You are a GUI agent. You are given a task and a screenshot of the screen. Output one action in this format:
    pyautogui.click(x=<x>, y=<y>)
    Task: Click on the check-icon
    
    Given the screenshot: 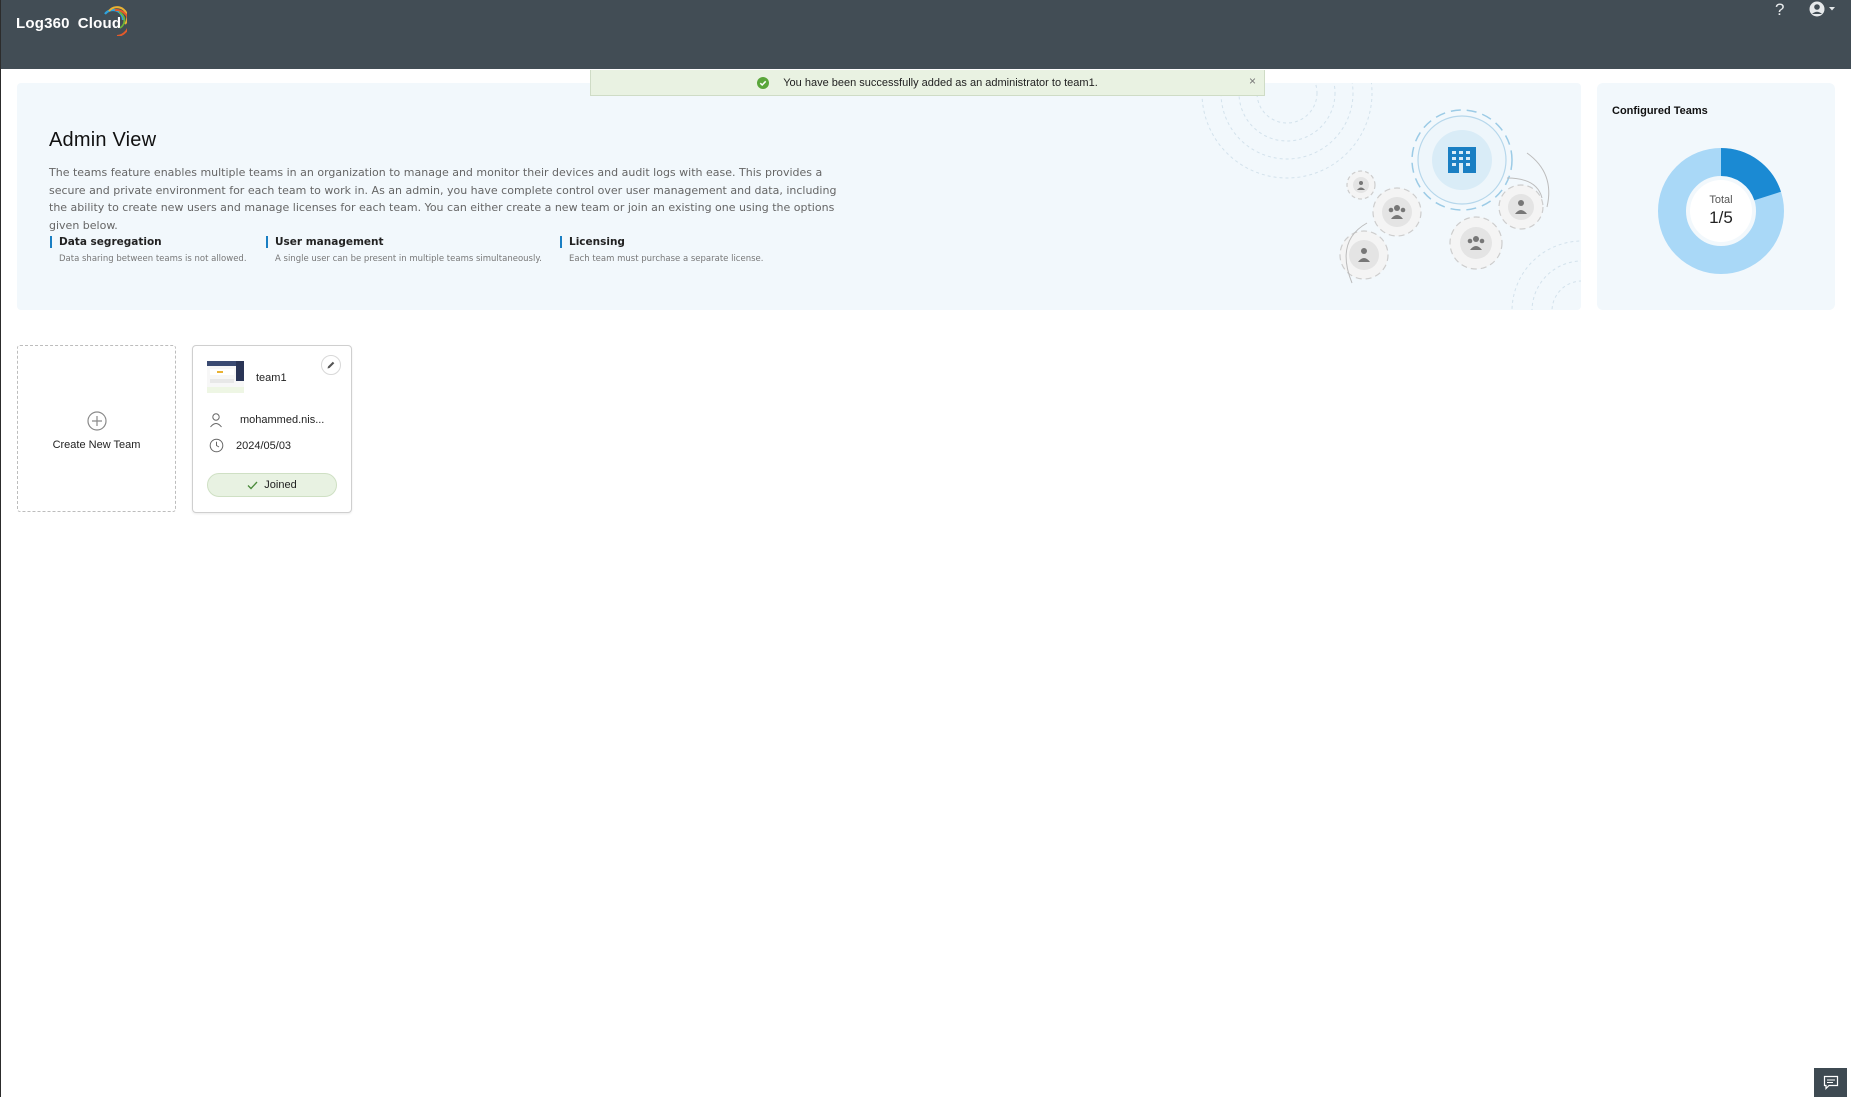 What is the action you would take?
    pyautogui.click(x=252, y=485)
    